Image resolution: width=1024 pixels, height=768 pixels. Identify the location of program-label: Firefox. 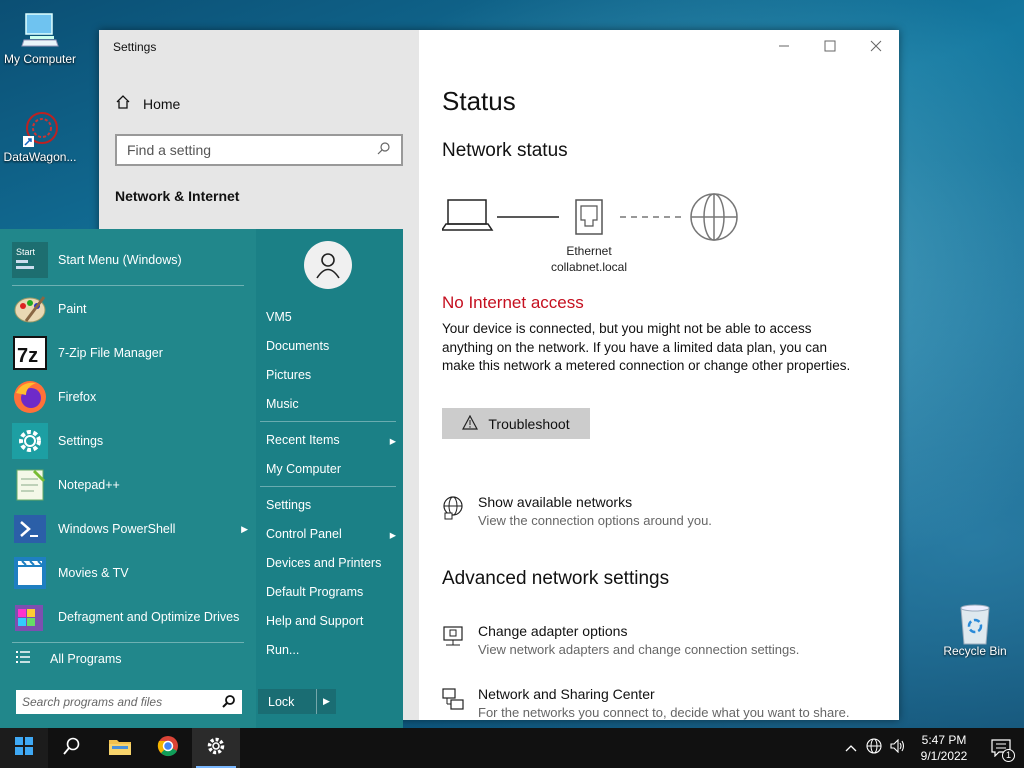
(77, 396).